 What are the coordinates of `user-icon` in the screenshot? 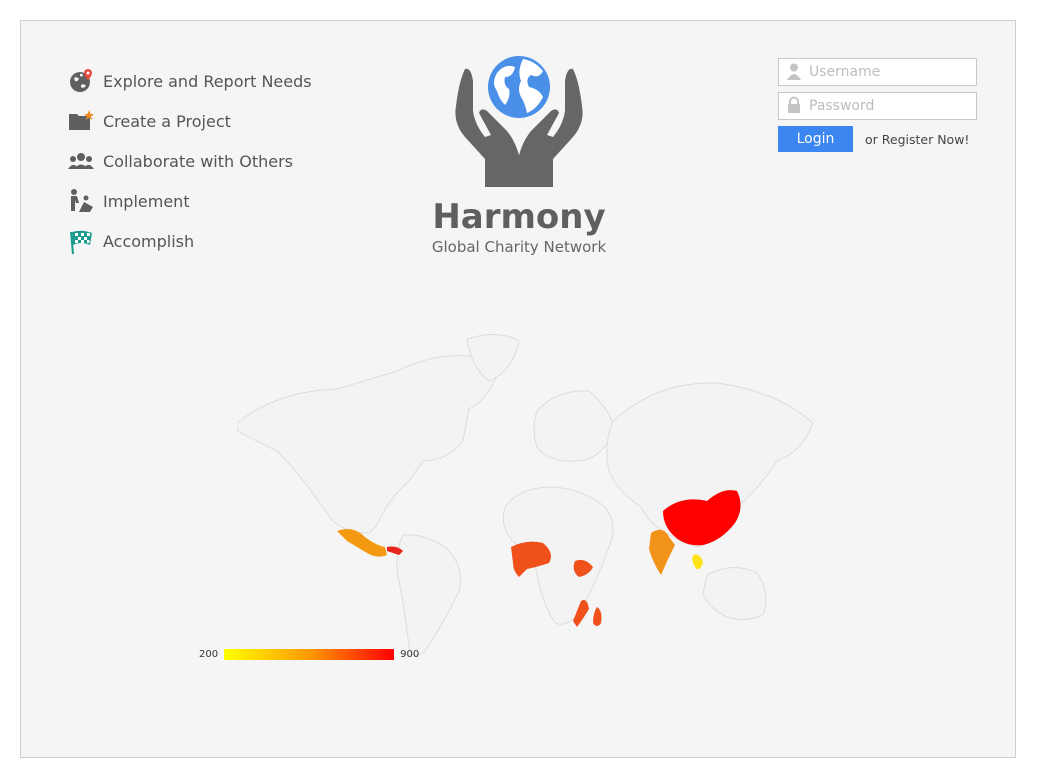 It's located at (795, 72).